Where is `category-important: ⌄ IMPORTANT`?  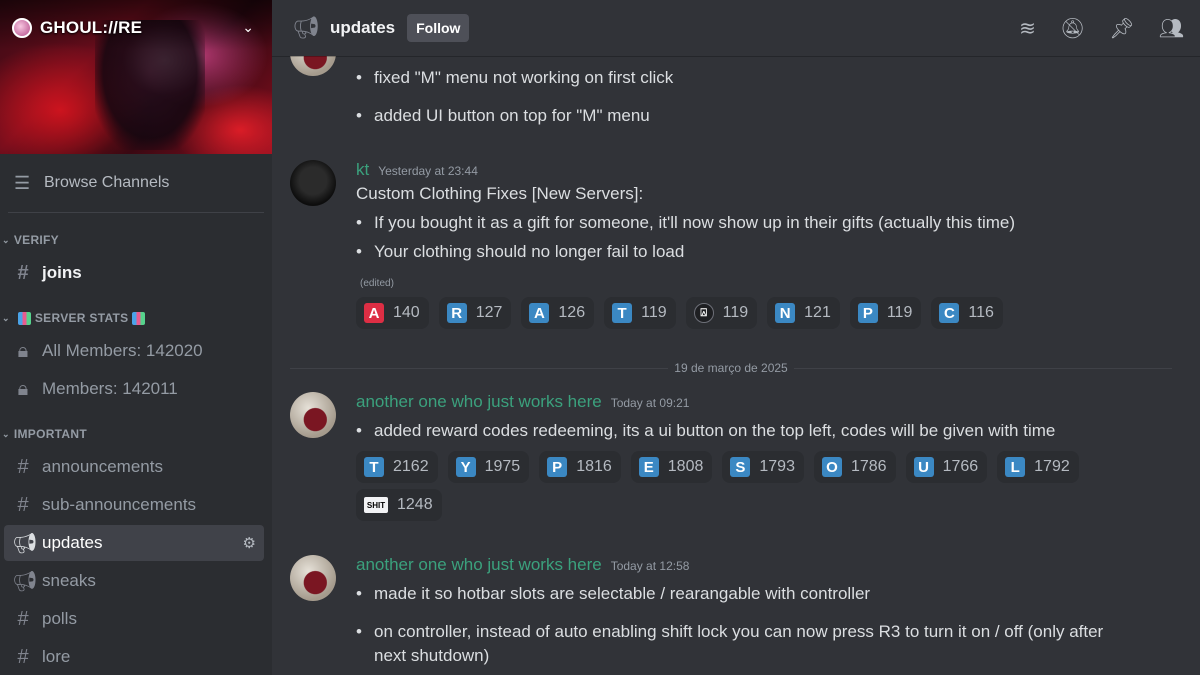
category-important: ⌄ IMPORTANT is located at coordinates (136, 427).